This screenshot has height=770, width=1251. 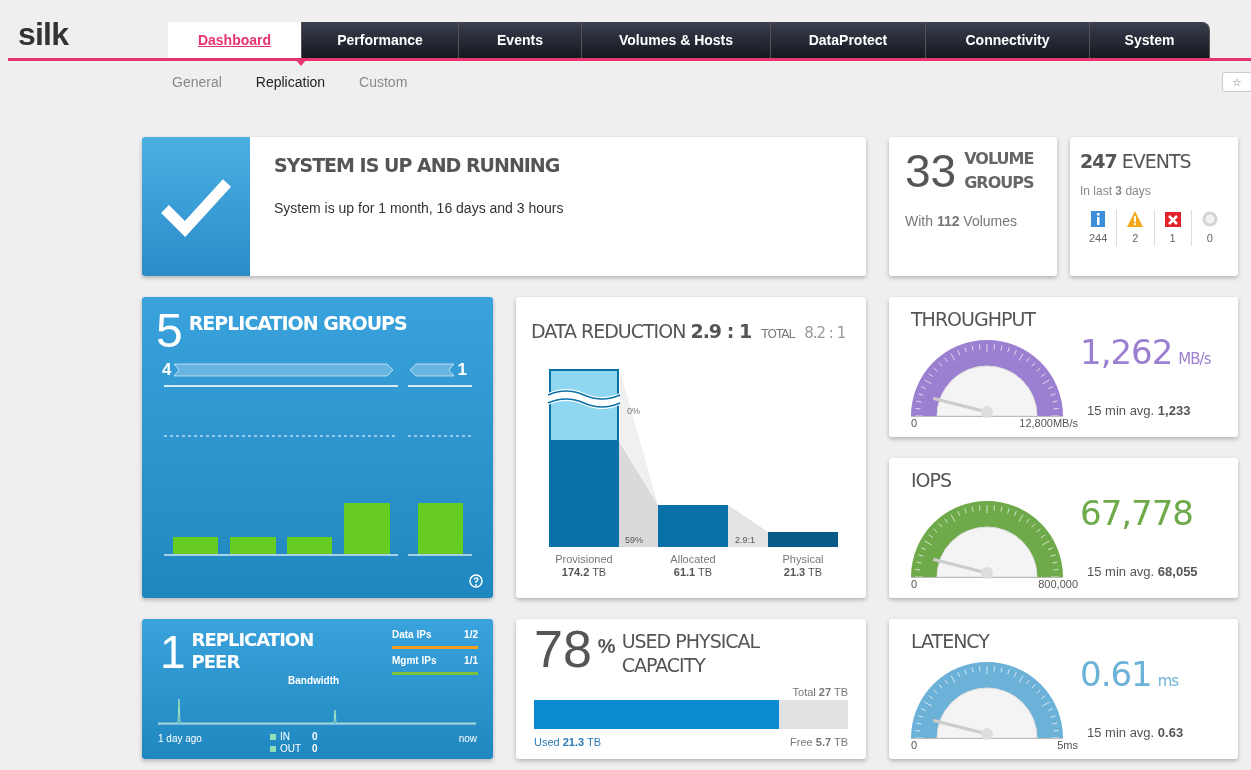 What do you see at coordinates (43, 34) in the screenshot?
I see `logo: silk` at bounding box center [43, 34].